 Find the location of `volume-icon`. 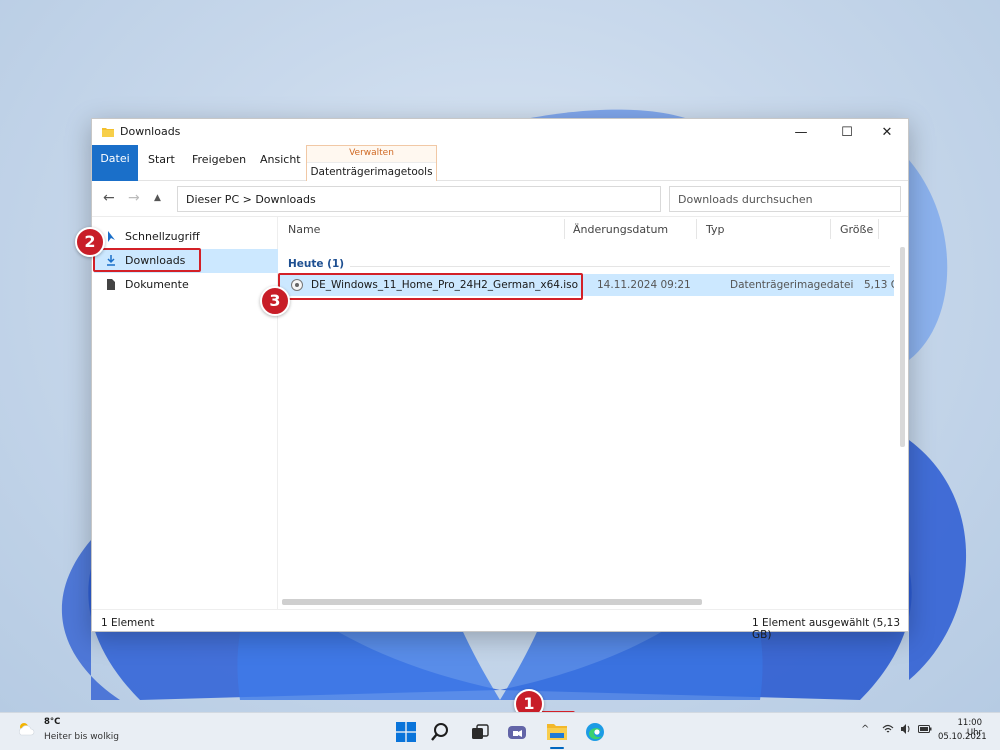

volume-icon is located at coordinates (905, 729).